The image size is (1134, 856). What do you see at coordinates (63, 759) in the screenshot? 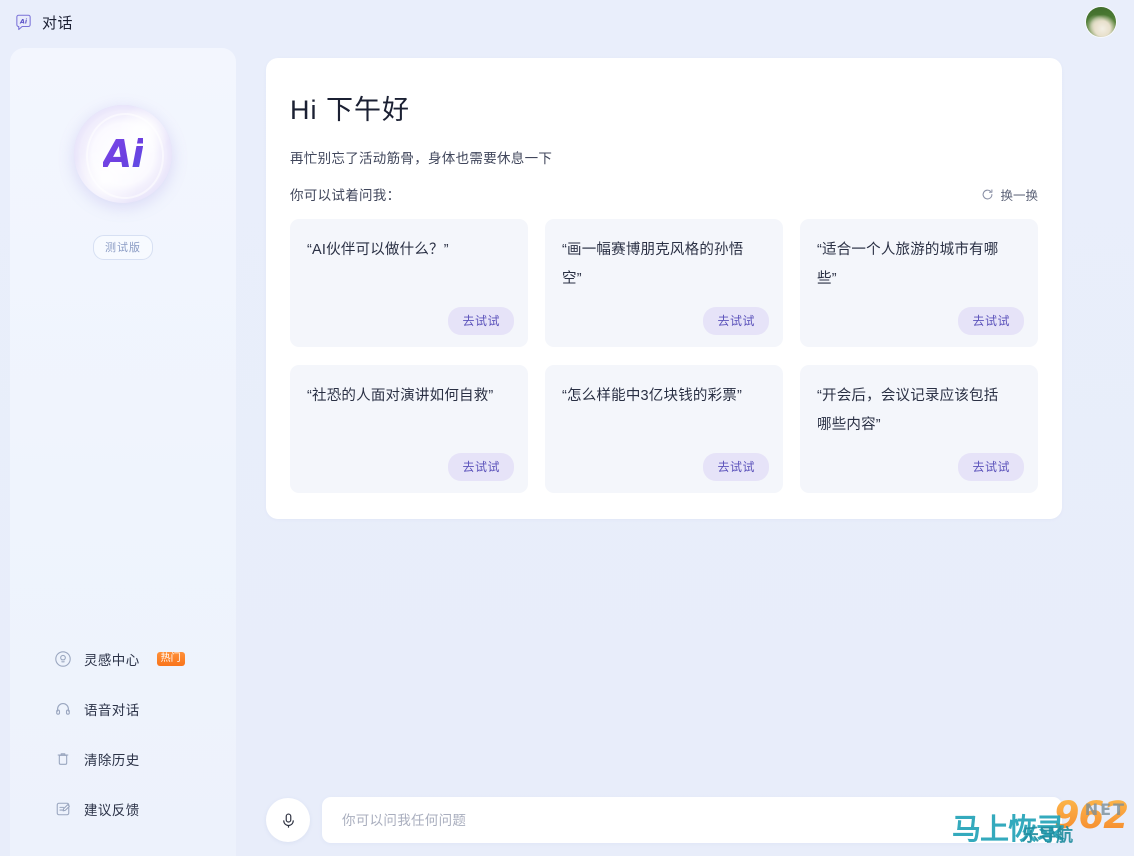
I see `trash-icon` at bounding box center [63, 759].